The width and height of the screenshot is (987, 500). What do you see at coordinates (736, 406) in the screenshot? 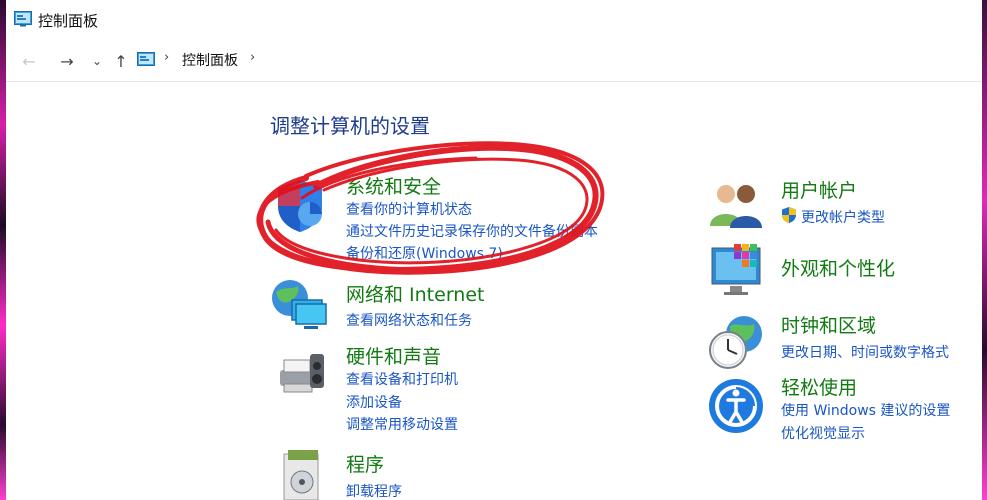
I see `ease-of-access-icon` at bounding box center [736, 406].